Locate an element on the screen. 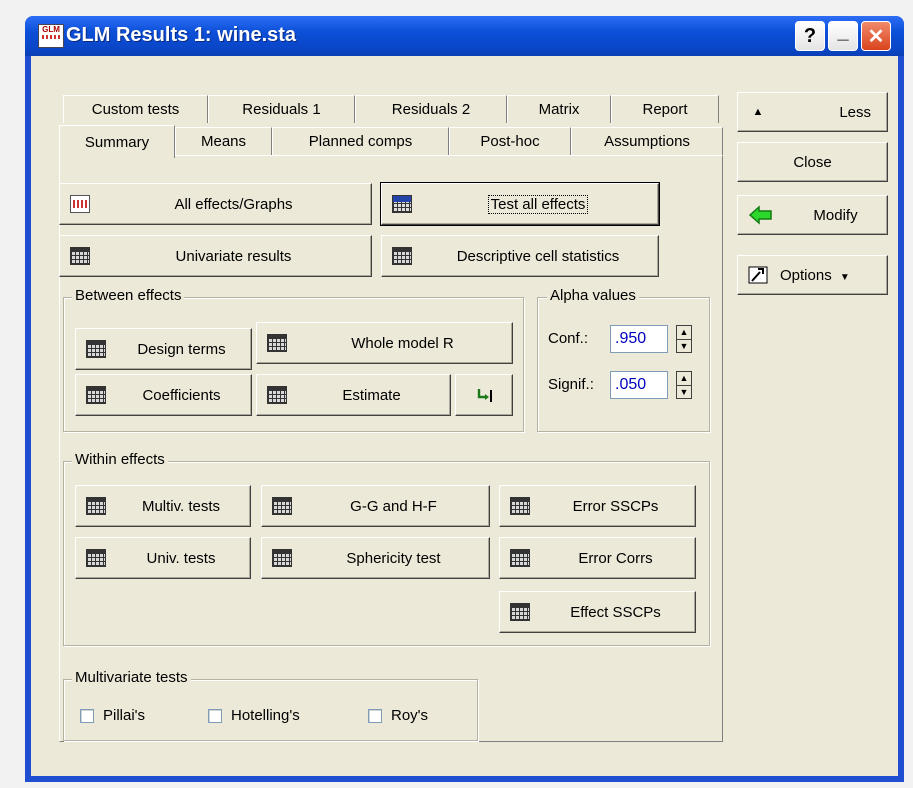  button-label: Options ▼ is located at coordinates (827, 275).